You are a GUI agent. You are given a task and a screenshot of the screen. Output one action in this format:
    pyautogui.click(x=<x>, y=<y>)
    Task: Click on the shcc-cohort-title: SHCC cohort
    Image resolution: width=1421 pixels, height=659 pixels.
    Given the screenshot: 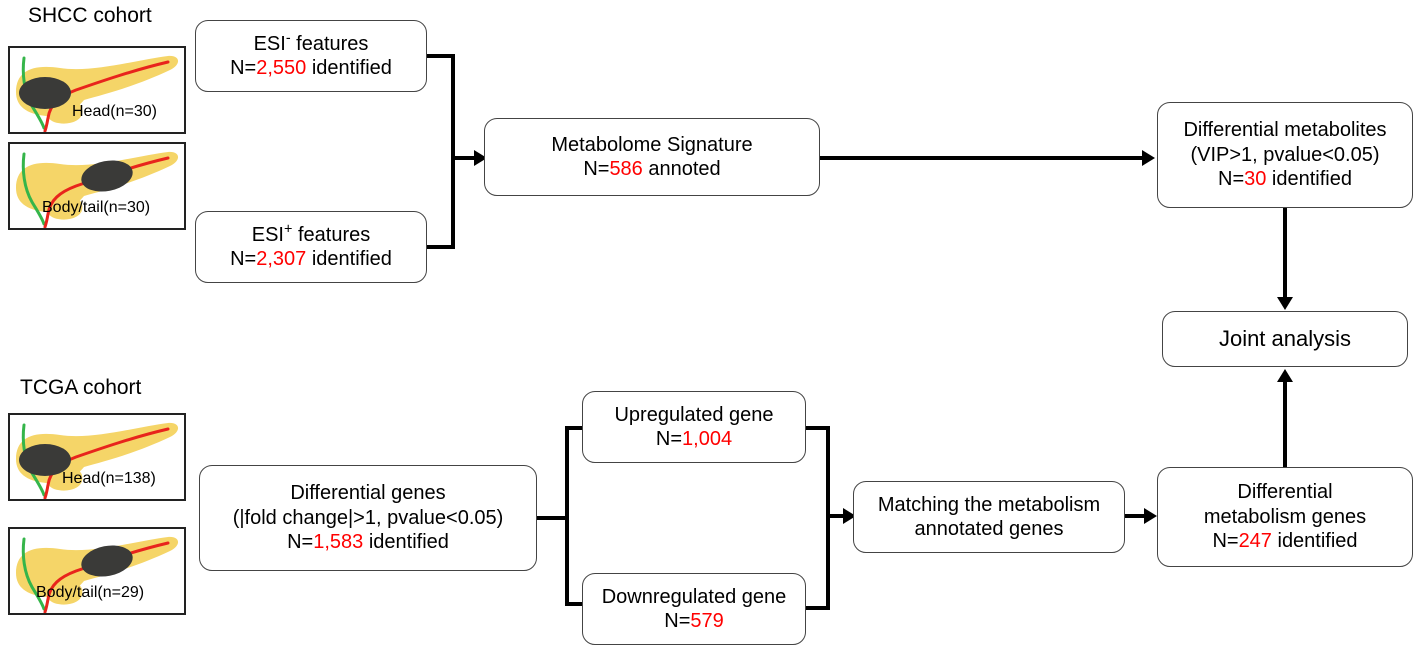 What is the action you would take?
    pyautogui.click(x=90, y=15)
    